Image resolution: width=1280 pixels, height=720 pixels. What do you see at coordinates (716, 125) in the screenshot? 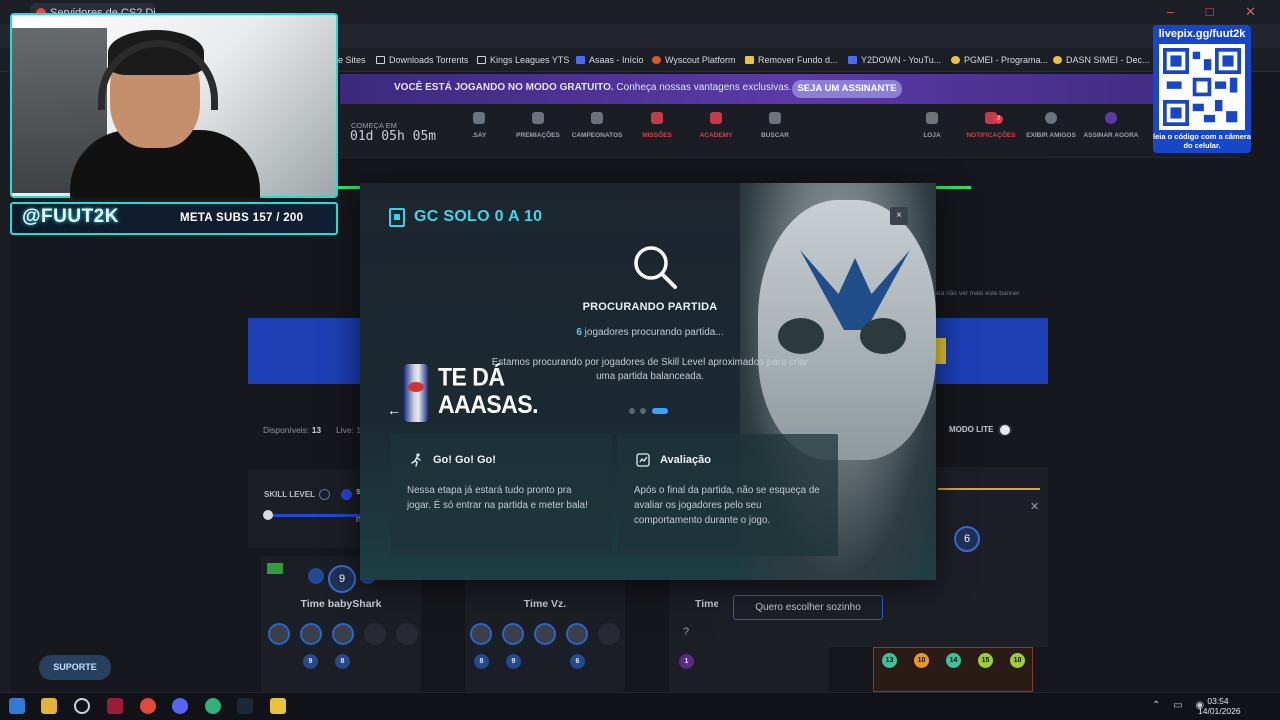
I see `nav-academy: ACADEMY` at bounding box center [716, 125].